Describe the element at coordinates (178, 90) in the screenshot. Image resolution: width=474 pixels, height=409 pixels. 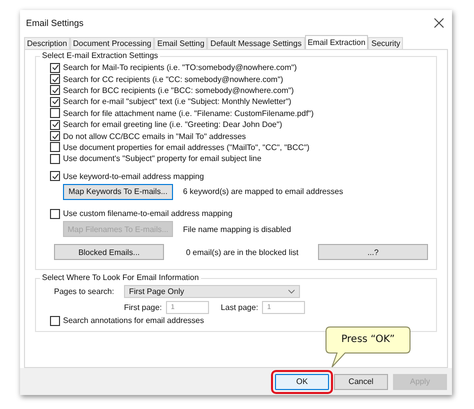
I see `checkbox-label: Search for BCC recipients (i.e "BCC: somebody@nowhere.com")` at that location.